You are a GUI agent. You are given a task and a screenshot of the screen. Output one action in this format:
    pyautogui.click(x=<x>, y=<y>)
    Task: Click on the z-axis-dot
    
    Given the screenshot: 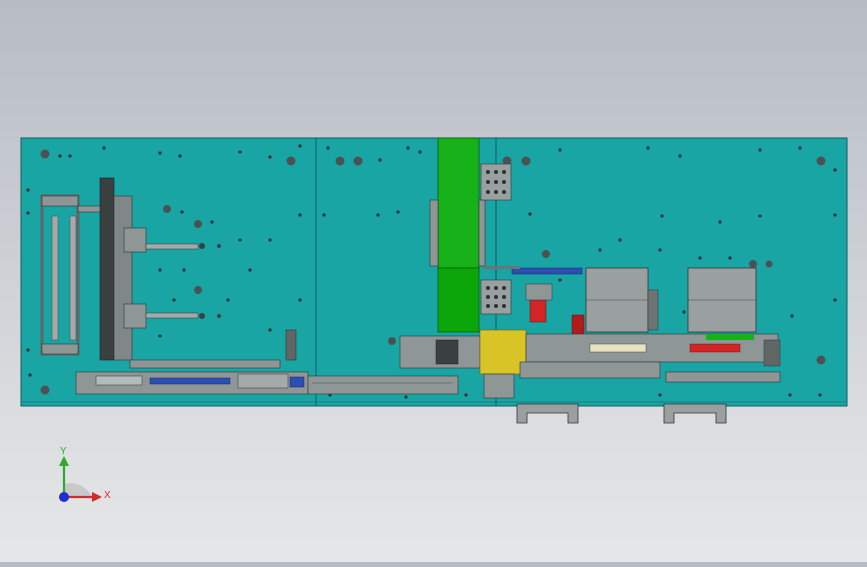 What is the action you would take?
    pyautogui.click(x=64, y=497)
    